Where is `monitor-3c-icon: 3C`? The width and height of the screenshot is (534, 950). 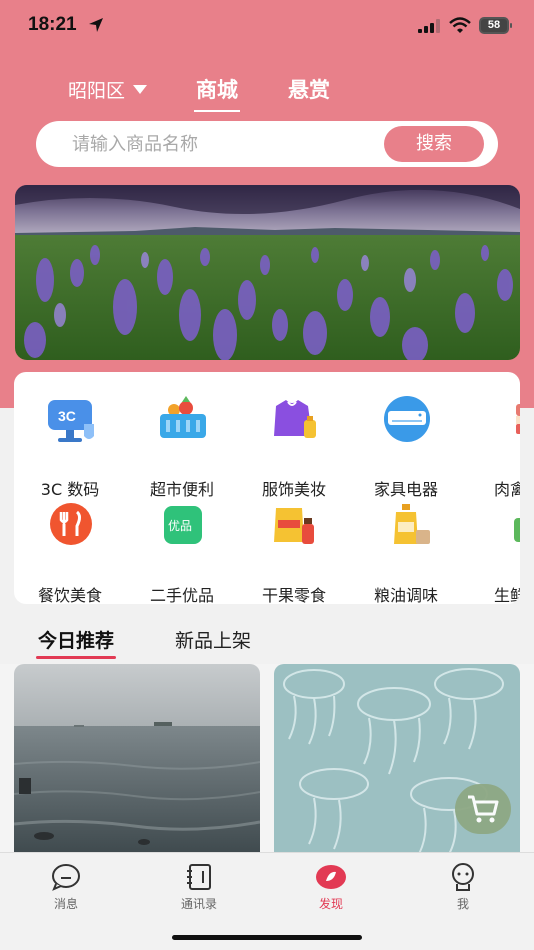
monitor-3c-icon: 3C is located at coordinates (71, 421).